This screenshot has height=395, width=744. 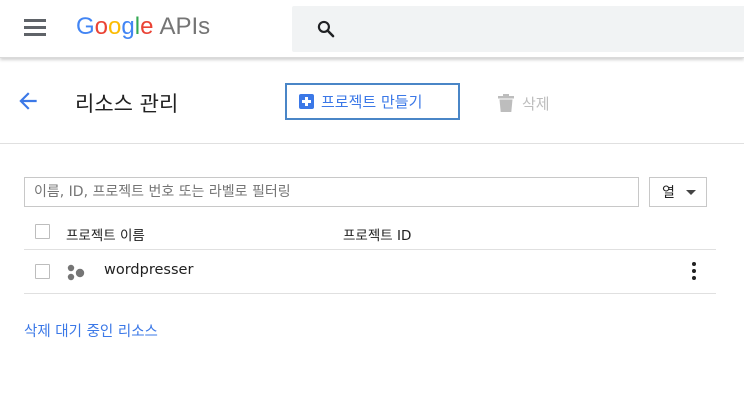 What do you see at coordinates (538, 29) in the screenshot?
I see `search-input` at bounding box center [538, 29].